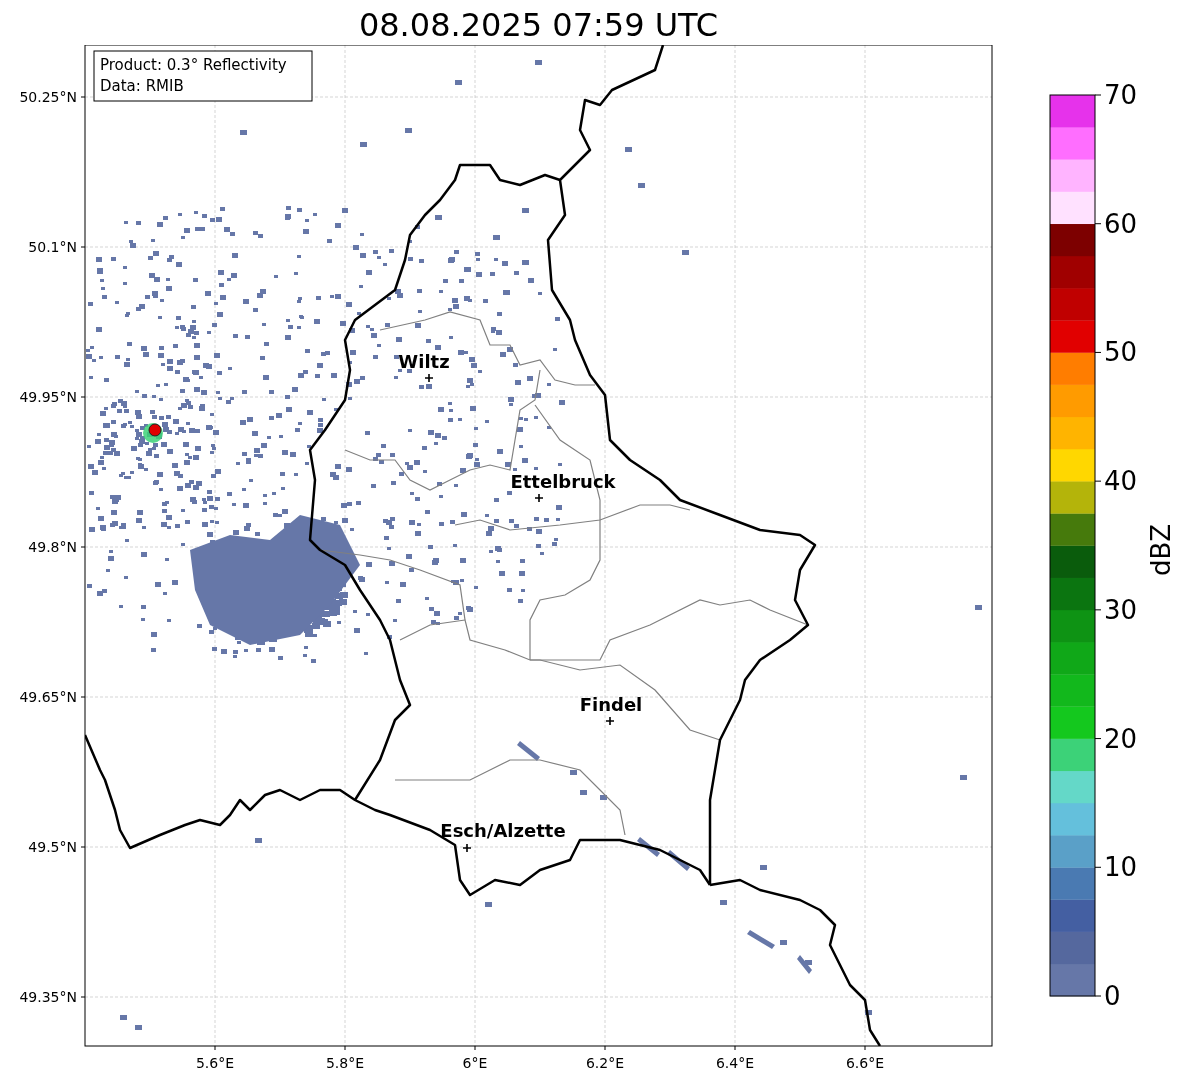 This screenshot has height=1081, width=1184. I want to click on colorbar-tick-label: 70, so click(1121, 95).